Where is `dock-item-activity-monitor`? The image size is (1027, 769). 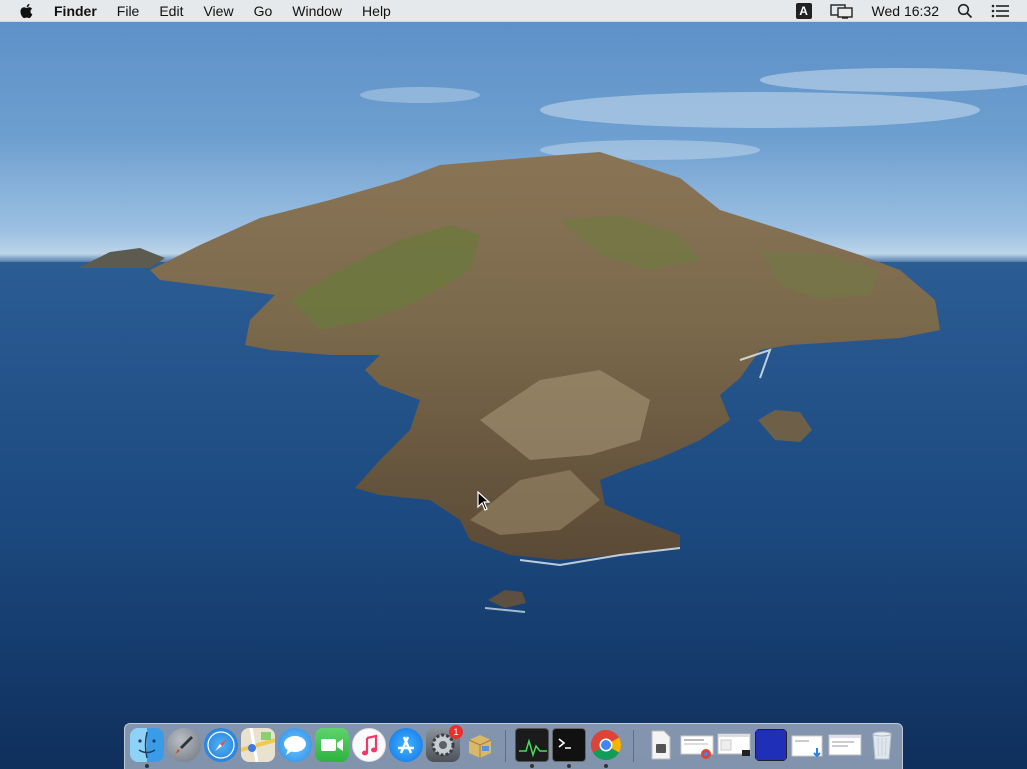
dock-item-activity-monitor is located at coordinates (532, 748).